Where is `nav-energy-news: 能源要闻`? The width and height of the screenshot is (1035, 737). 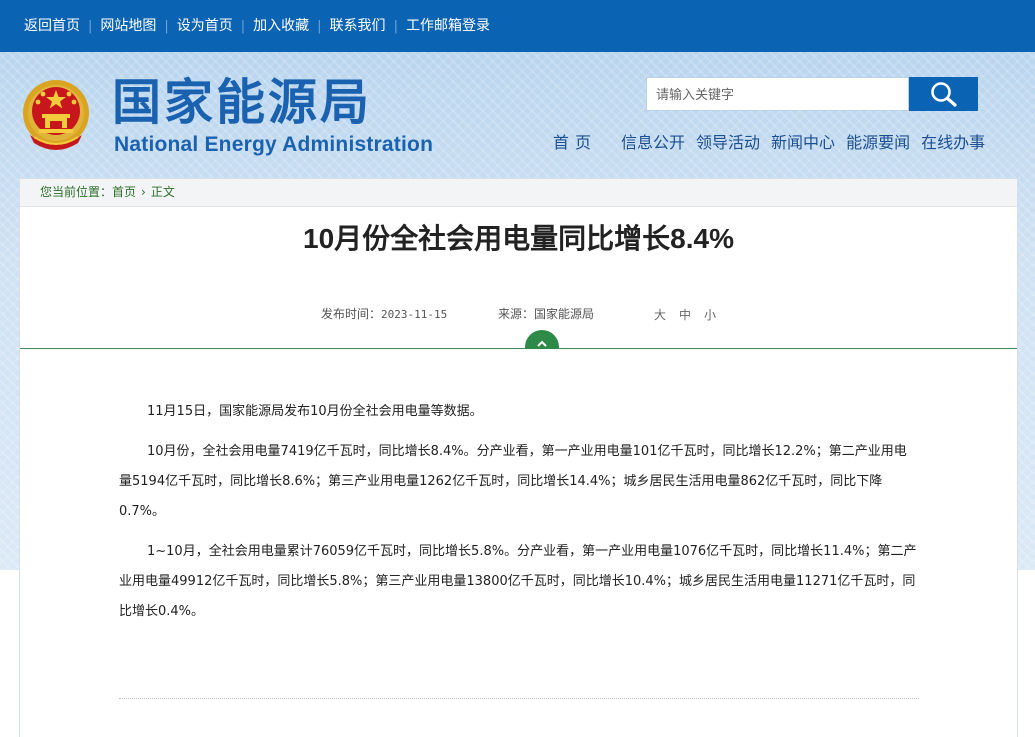 nav-energy-news: 能源要闻 is located at coordinates (878, 143).